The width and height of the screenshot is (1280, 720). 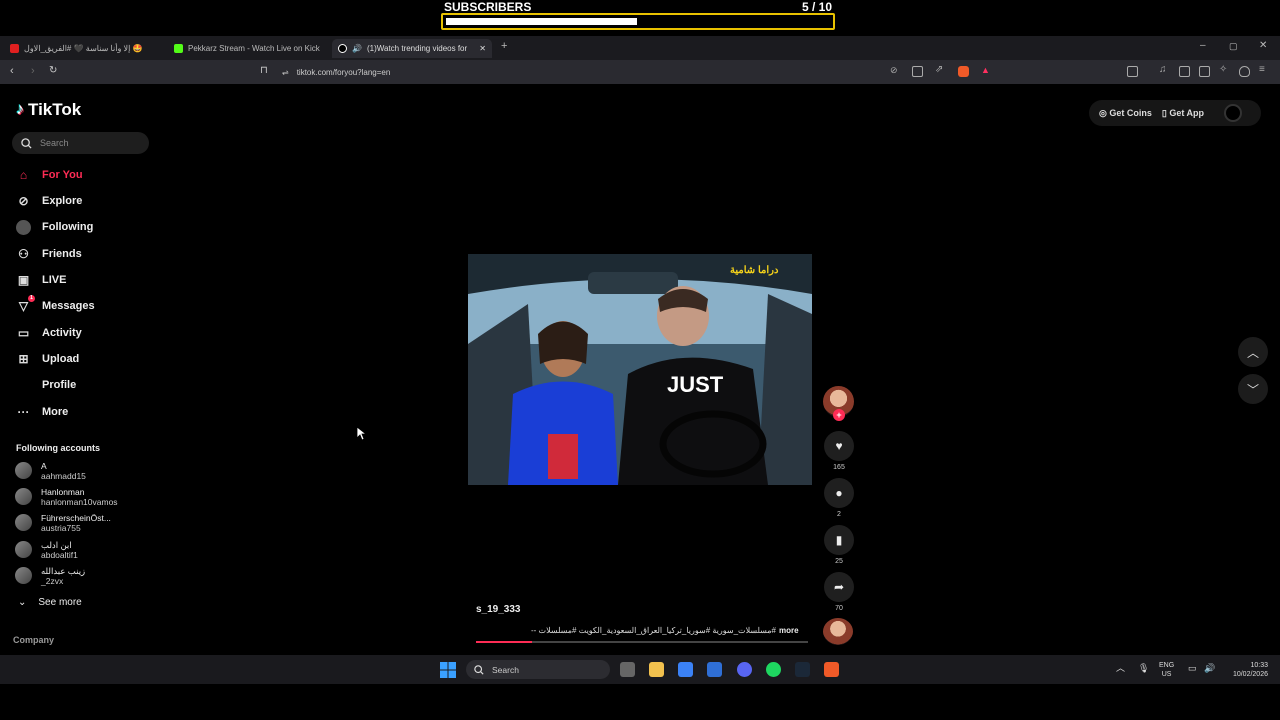 I want to click on forward-icon: ›, so click(x=33, y=71).